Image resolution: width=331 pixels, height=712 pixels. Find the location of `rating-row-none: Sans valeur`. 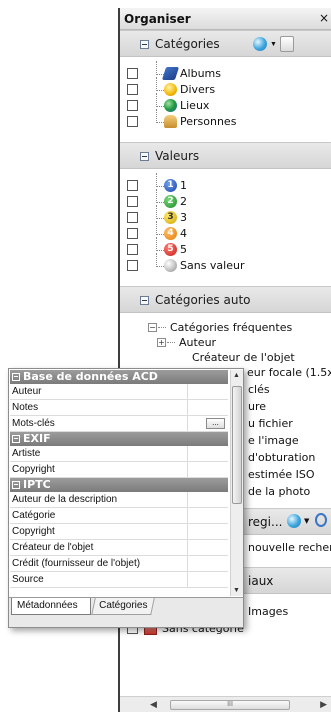

rating-row-none: Sans valeur is located at coordinates (225, 263).